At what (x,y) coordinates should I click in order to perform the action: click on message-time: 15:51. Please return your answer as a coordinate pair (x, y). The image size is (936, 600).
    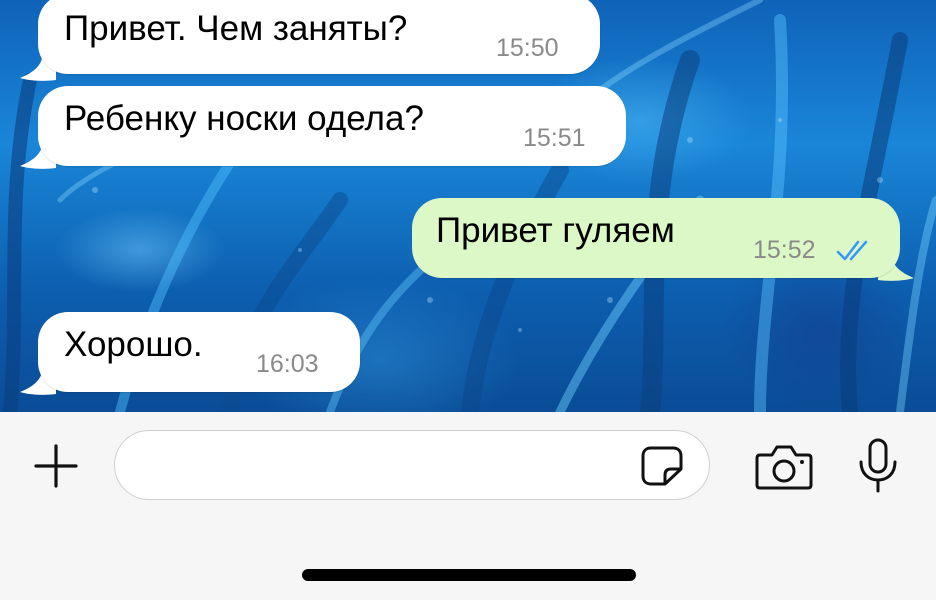
    Looking at the image, I should click on (554, 138).